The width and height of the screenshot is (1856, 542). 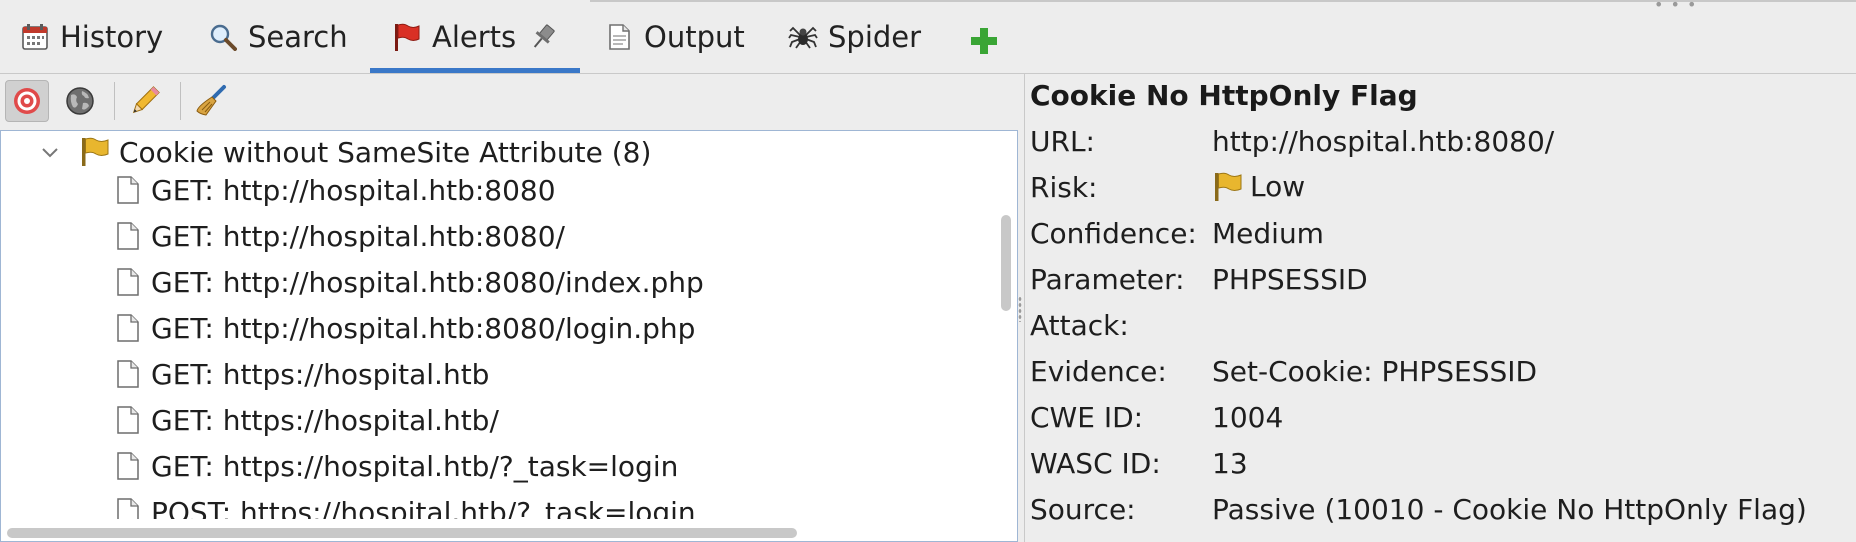 I want to click on alert-instance-row: GET: https://hospital.htb/?_task=login, so click(x=396, y=466).